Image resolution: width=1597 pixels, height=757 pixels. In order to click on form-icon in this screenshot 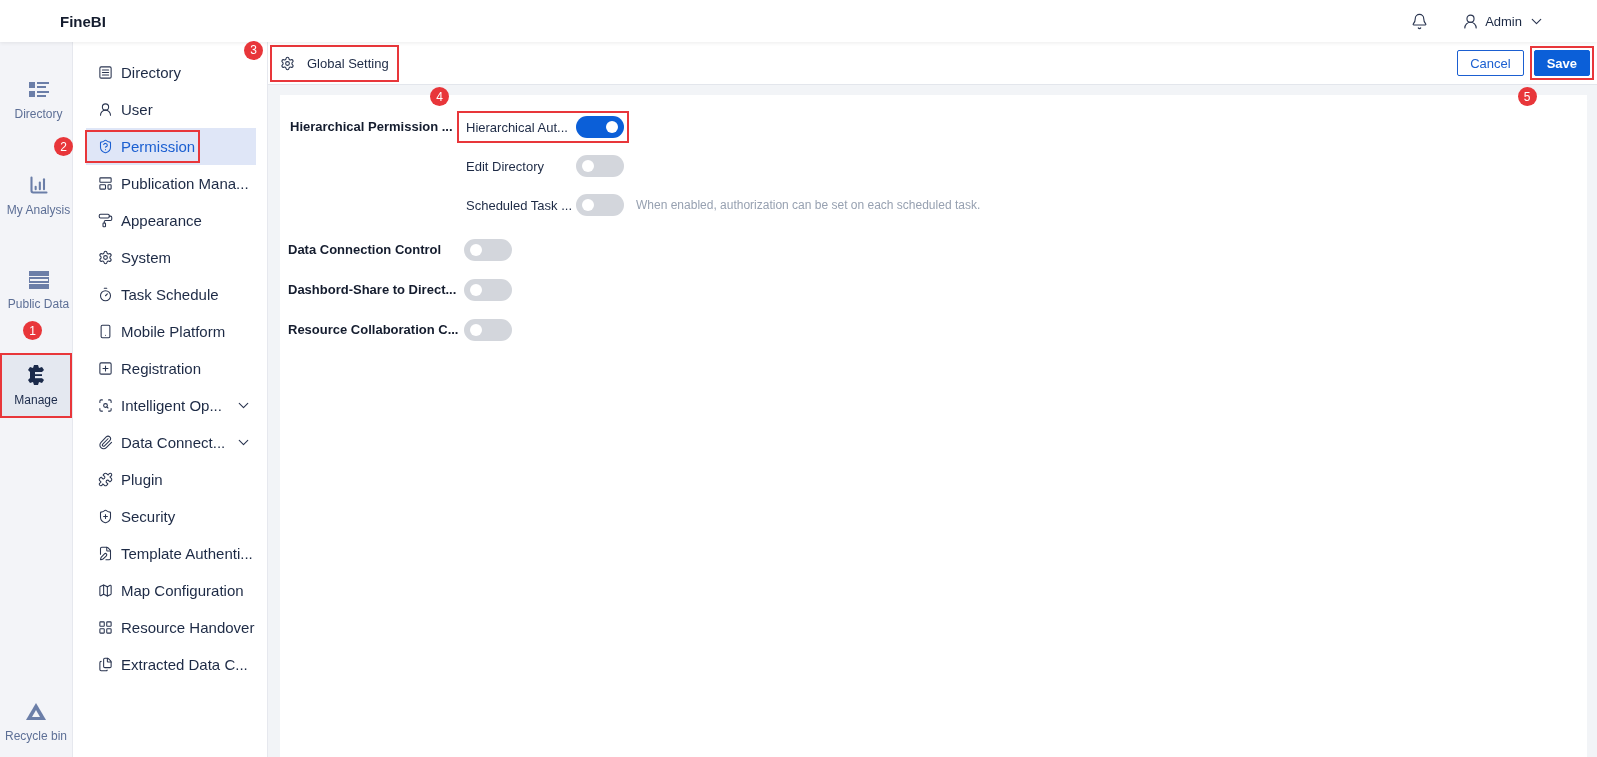, I will do `click(105, 368)`.